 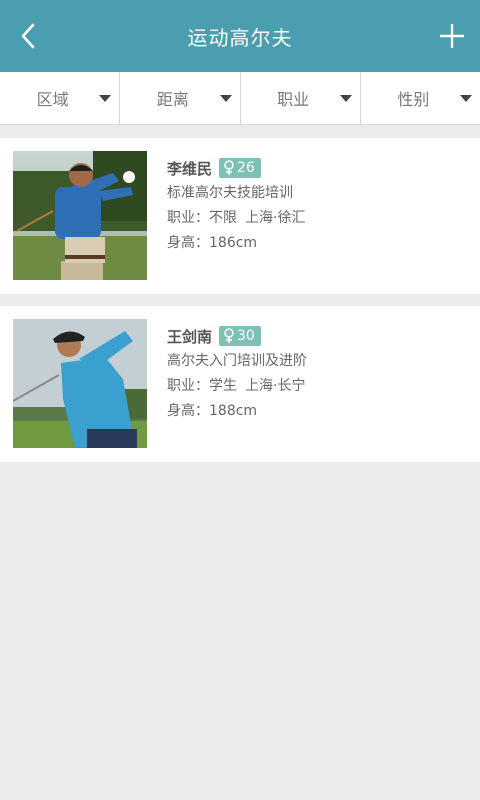 I want to click on filter-label: 职业, so click(x=293, y=99).